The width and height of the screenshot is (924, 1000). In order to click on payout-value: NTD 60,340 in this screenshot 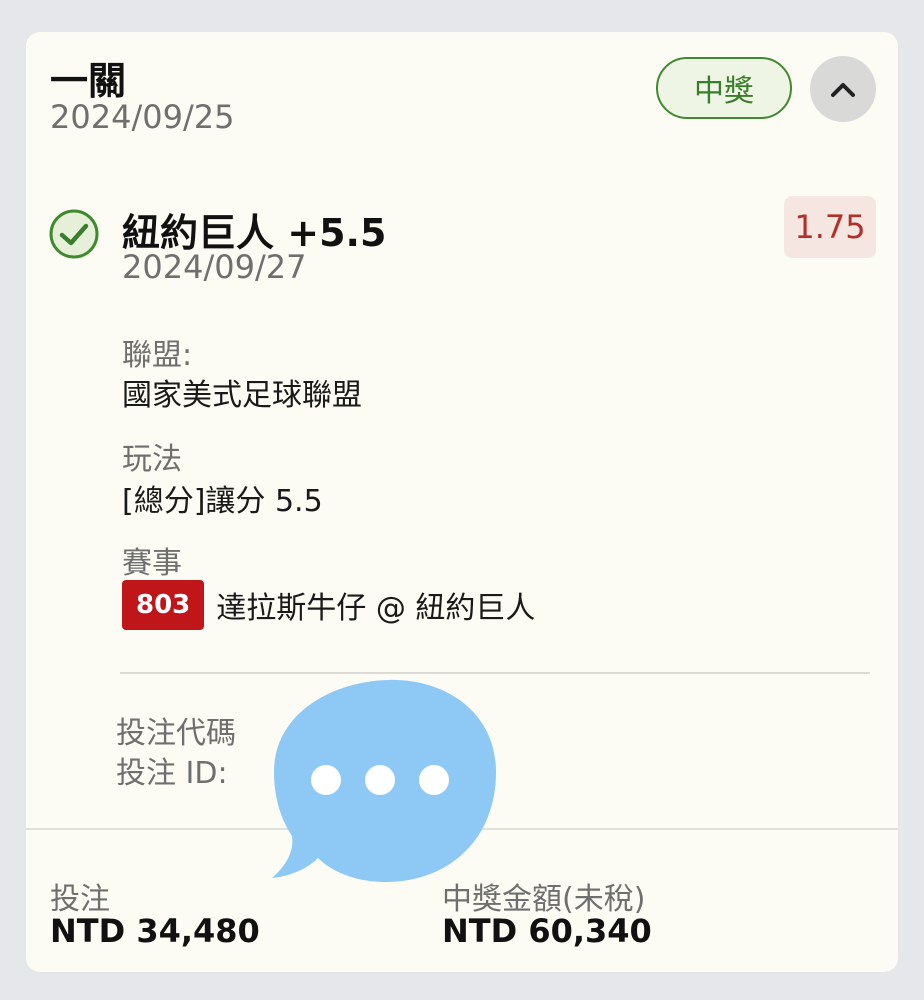, I will do `click(547, 931)`.